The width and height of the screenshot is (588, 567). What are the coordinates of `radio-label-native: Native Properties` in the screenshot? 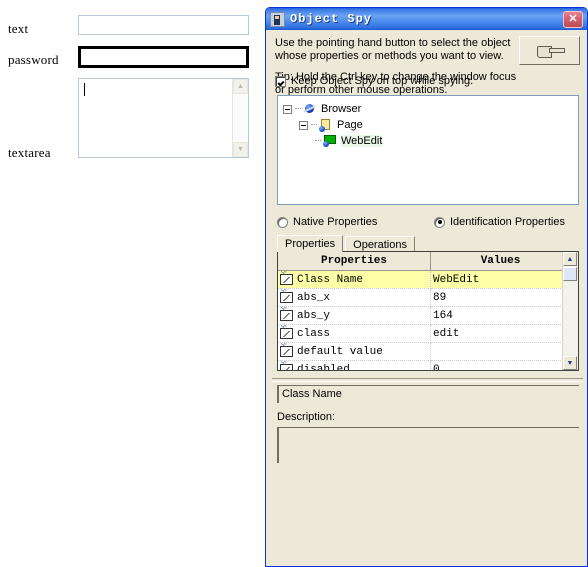 It's located at (335, 222).